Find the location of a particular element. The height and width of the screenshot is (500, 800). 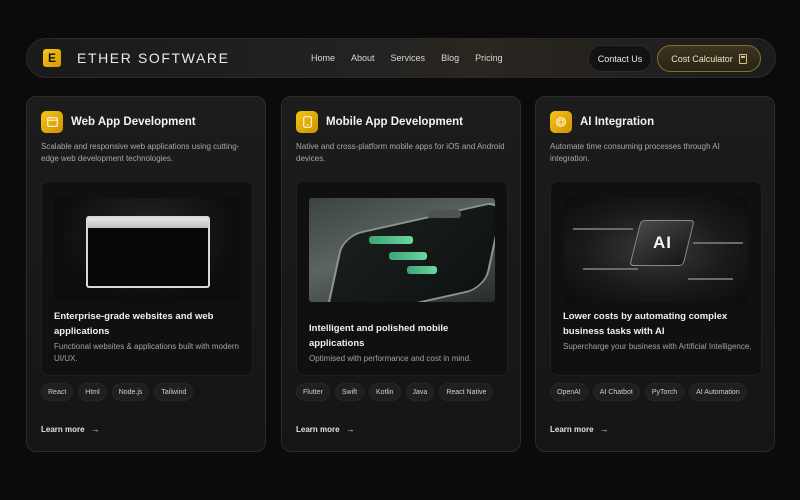

tag: React is located at coordinates (57, 392).